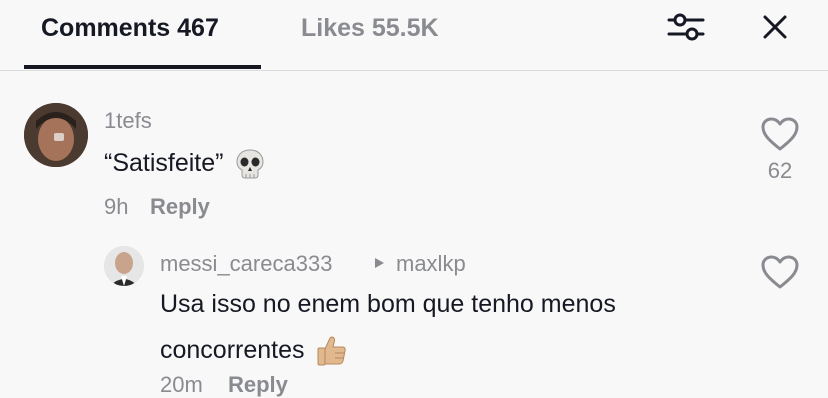 The width and height of the screenshot is (828, 398). Describe the element at coordinates (181, 384) in the screenshot. I see `reply-timestamp: 20m` at that location.